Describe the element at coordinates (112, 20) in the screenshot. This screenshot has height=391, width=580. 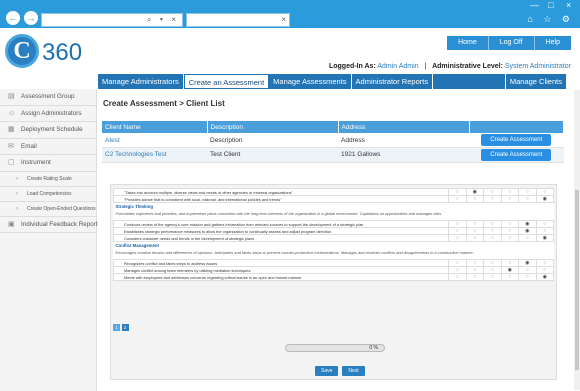
I see `address-bar: ⌕ ▾ ×` at that location.